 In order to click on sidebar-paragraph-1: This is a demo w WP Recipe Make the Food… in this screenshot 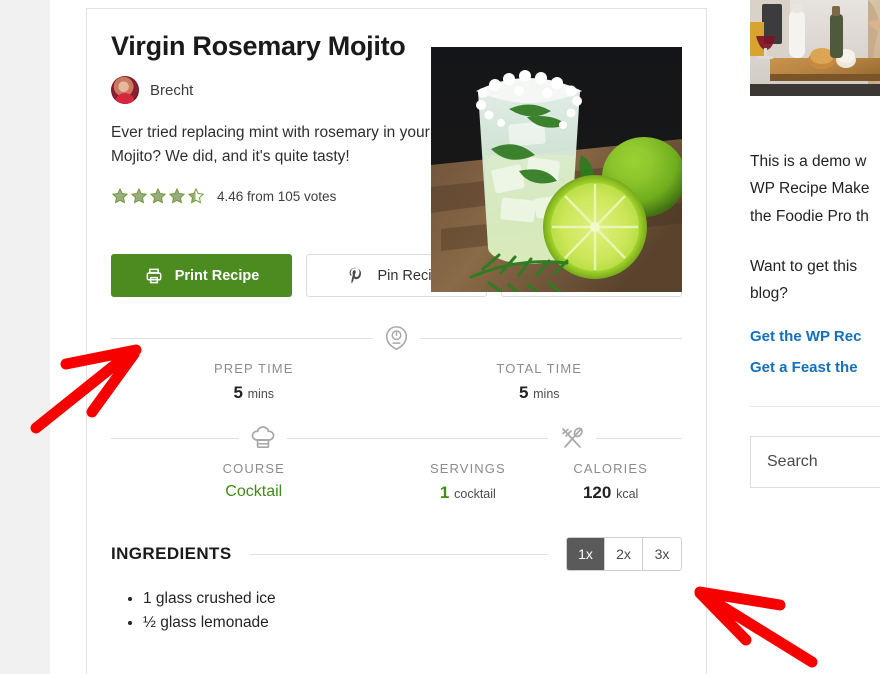, I will do `click(815, 189)`.